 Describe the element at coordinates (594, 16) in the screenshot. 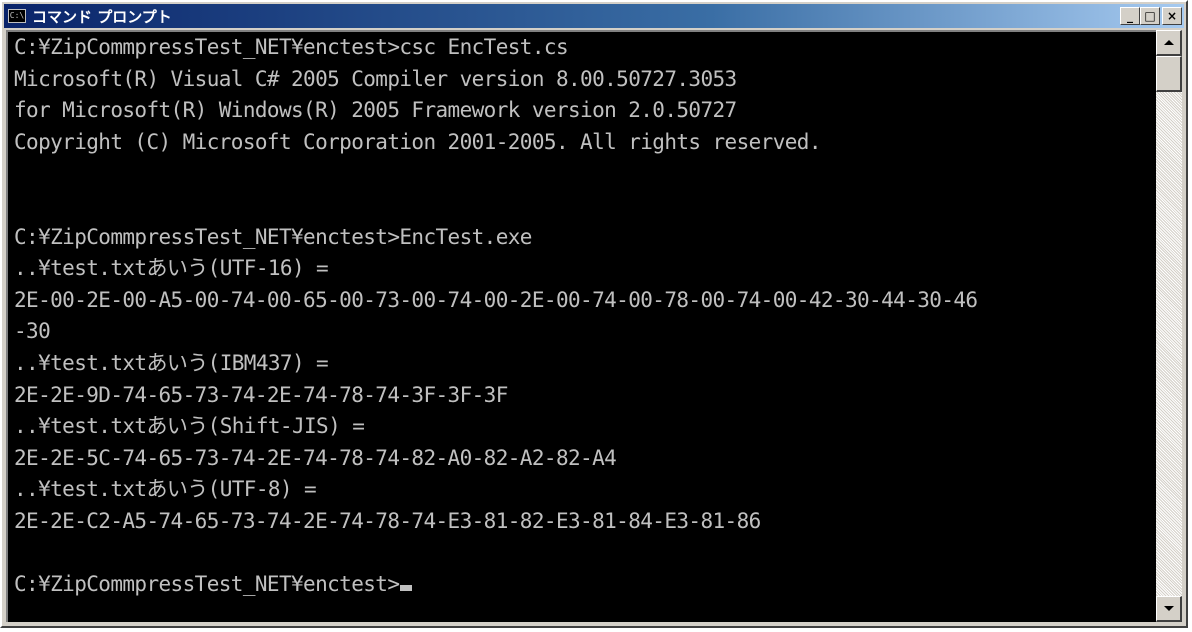

I see `title-bar: C:\ コマンド プロンプト _ □ ×` at that location.